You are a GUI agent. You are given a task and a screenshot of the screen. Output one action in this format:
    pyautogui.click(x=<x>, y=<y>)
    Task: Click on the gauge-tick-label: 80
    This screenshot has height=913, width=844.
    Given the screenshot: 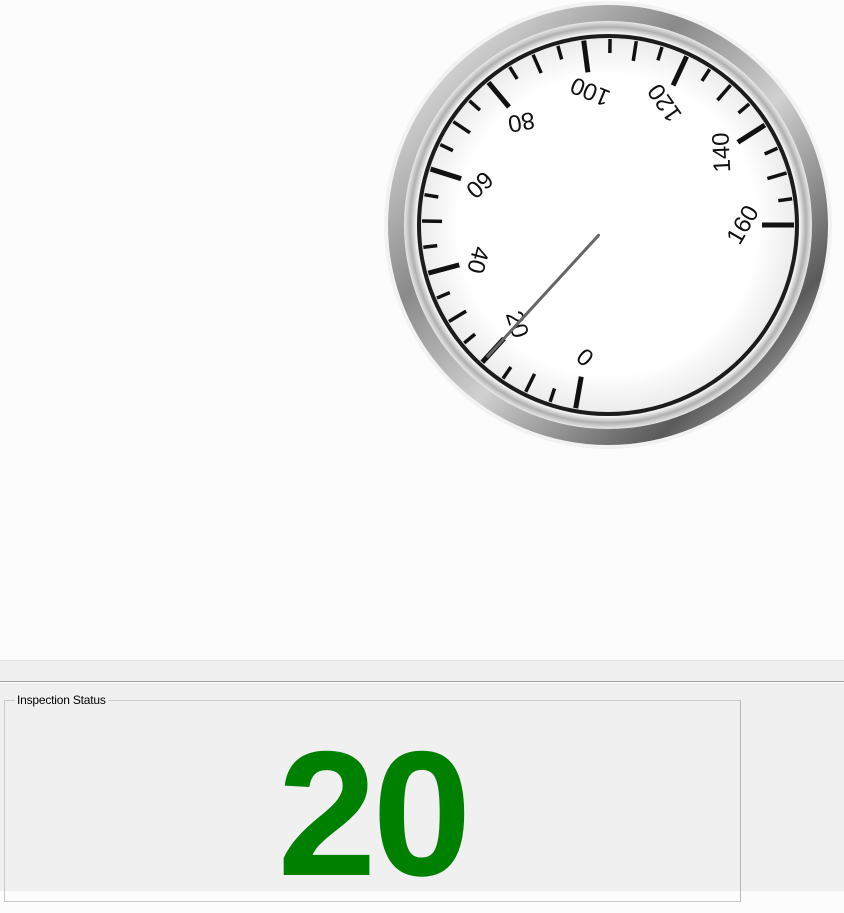 What is the action you would take?
    pyautogui.click(x=521, y=121)
    